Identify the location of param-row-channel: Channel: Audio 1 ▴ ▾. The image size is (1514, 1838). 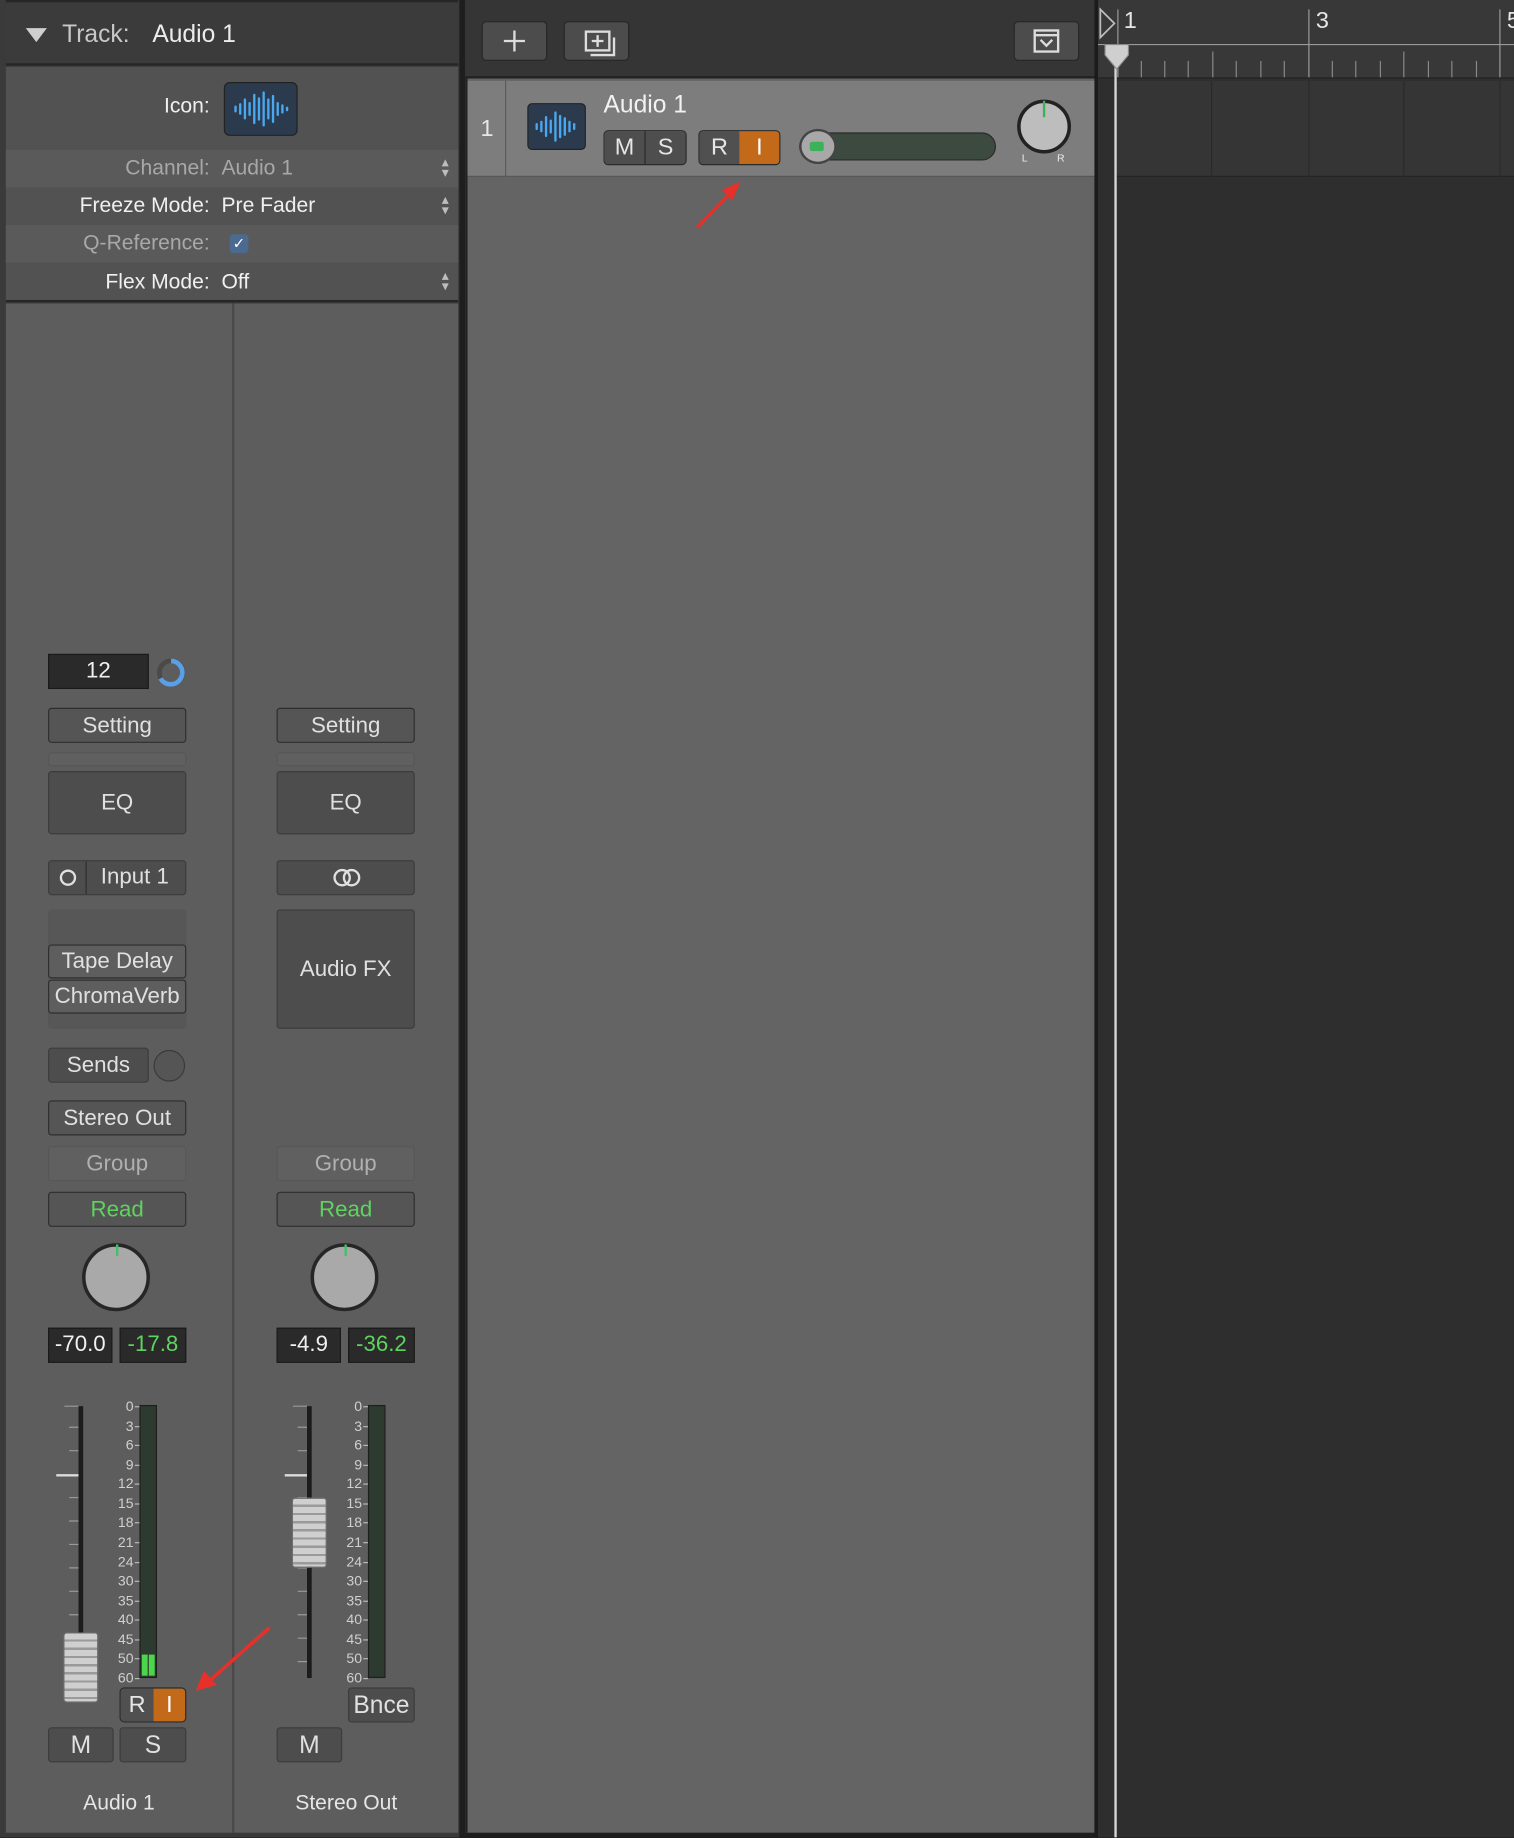
(232, 168).